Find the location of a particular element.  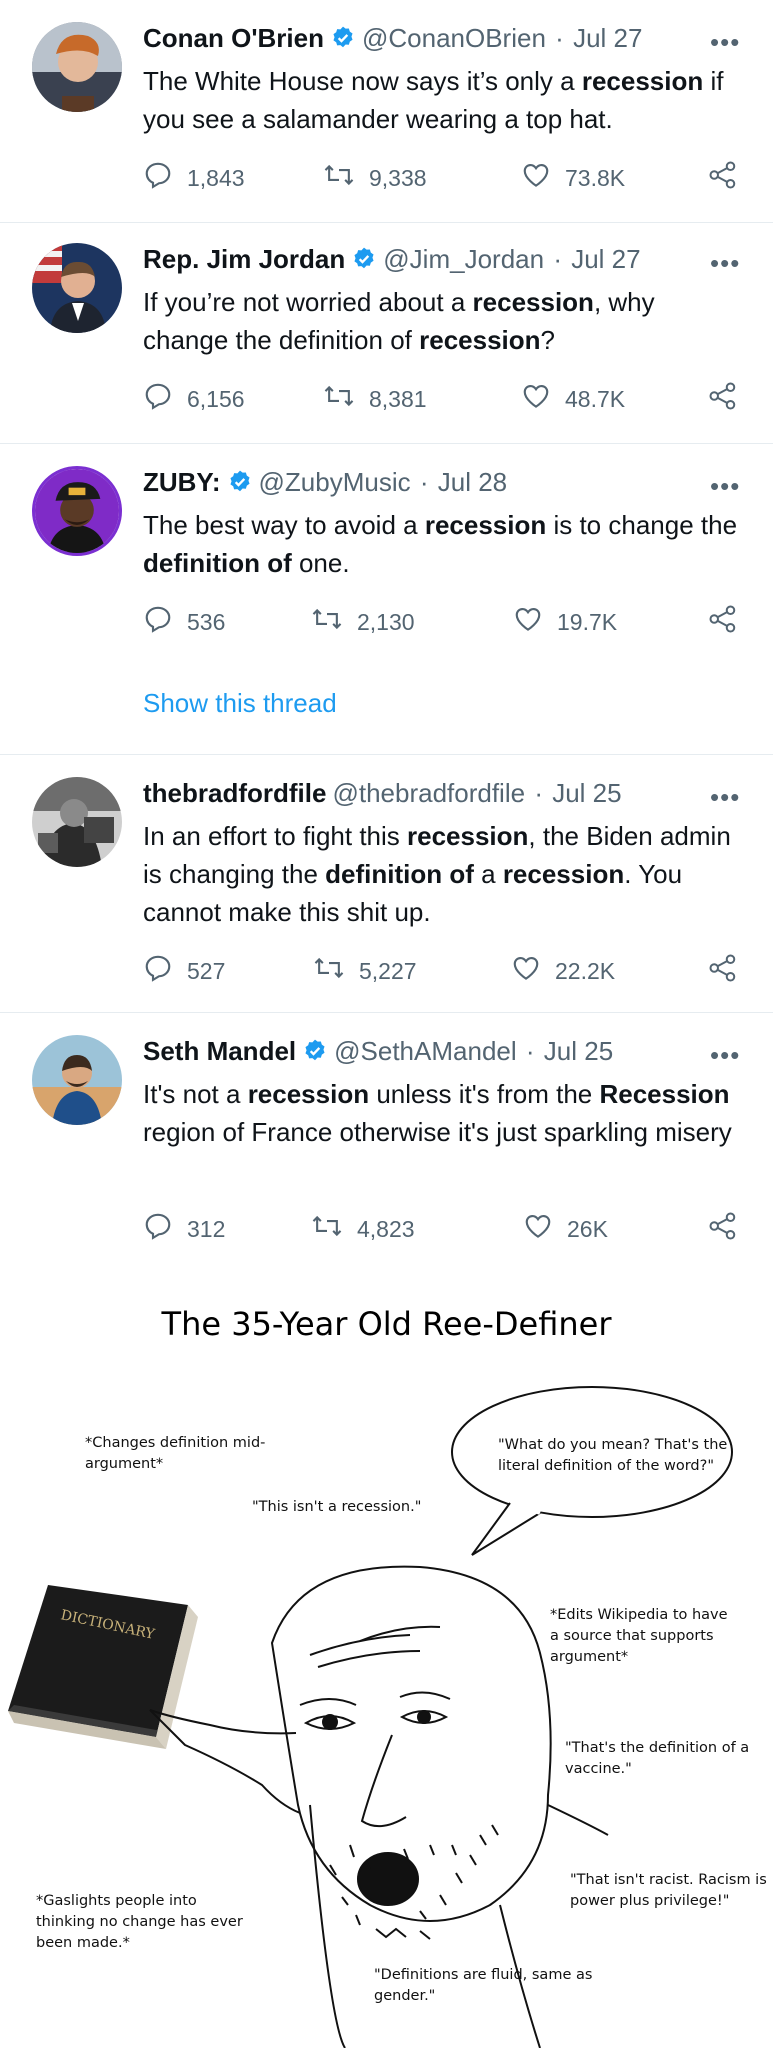

author-name: ZUBY: is located at coordinates (182, 482).